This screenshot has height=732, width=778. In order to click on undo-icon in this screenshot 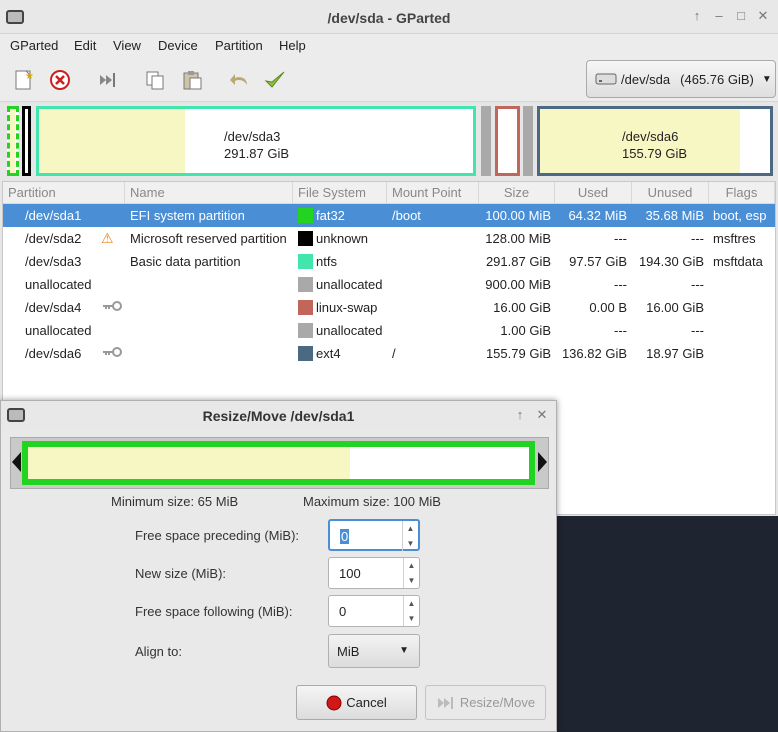, I will do `click(240, 80)`.